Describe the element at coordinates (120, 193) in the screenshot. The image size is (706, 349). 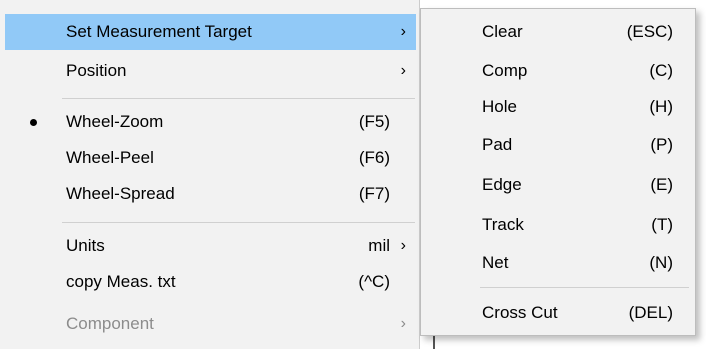
I see `menu-item-label: Wheel-Spread` at that location.